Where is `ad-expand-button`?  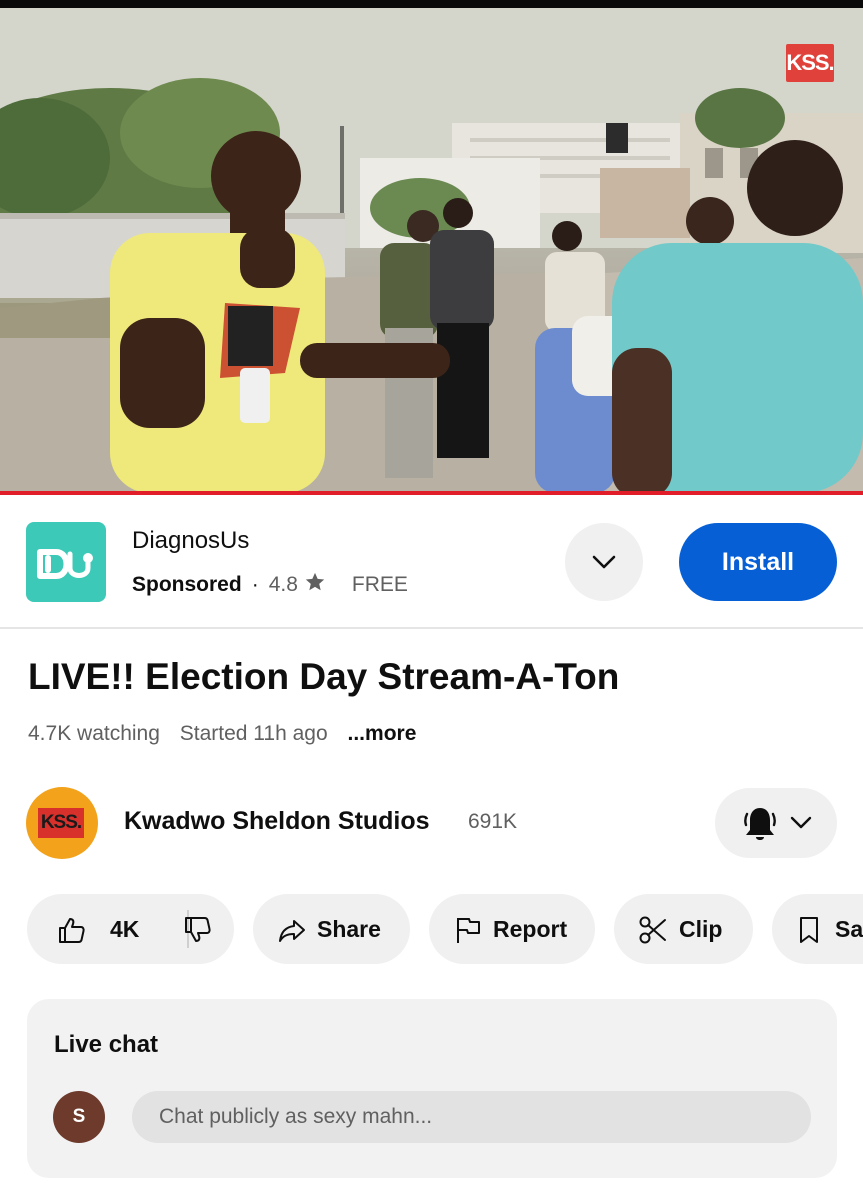 ad-expand-button is located at coordinates (604, 562).